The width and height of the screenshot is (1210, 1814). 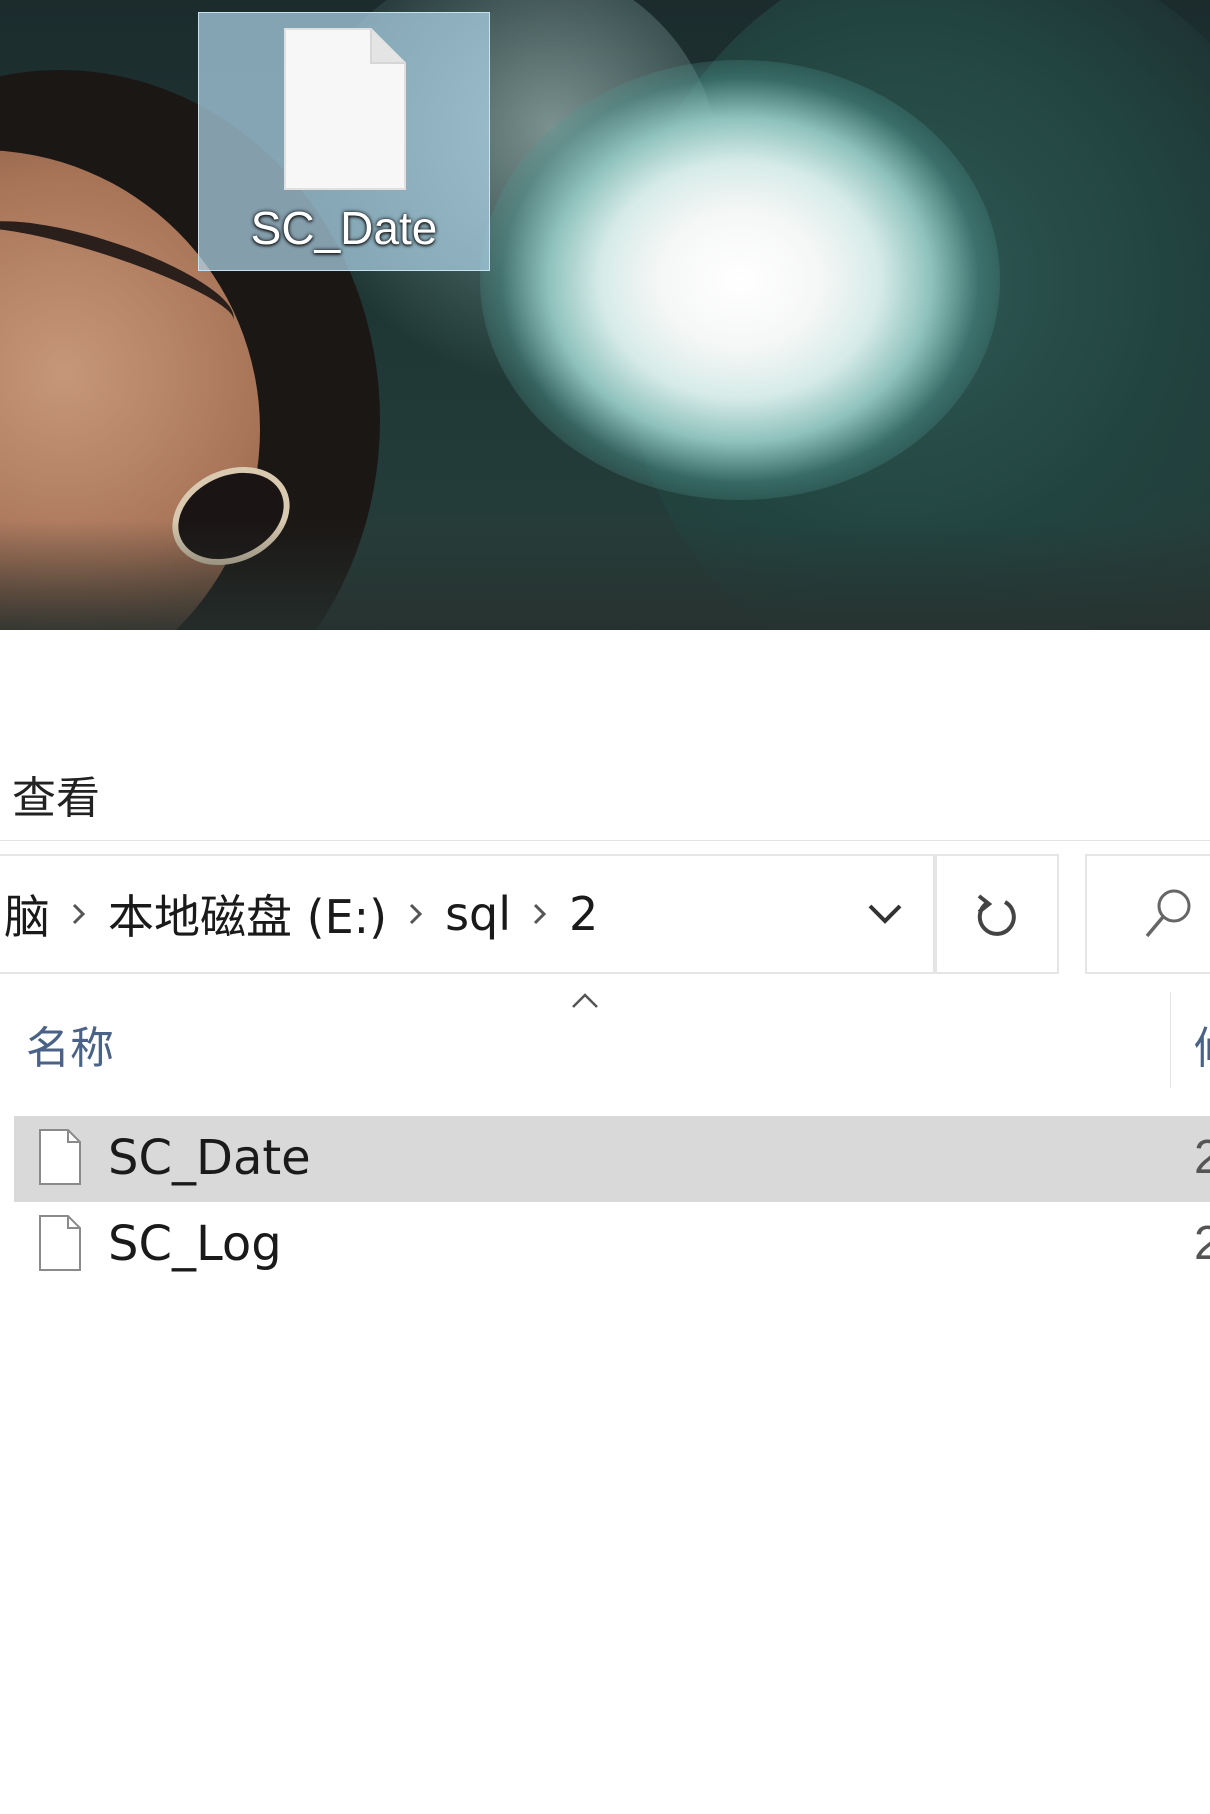 What do you see at coordinates (605, 840) in the screenshot?
I see `ribbon-divider` at bounding box center [605, 840].